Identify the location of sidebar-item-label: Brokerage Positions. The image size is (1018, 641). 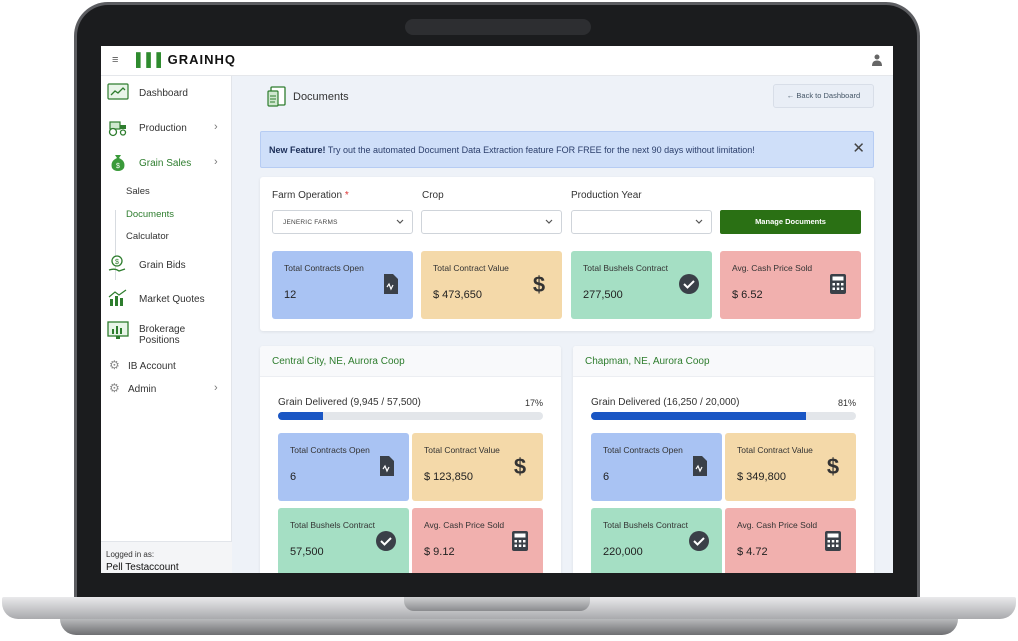
(162, 335).